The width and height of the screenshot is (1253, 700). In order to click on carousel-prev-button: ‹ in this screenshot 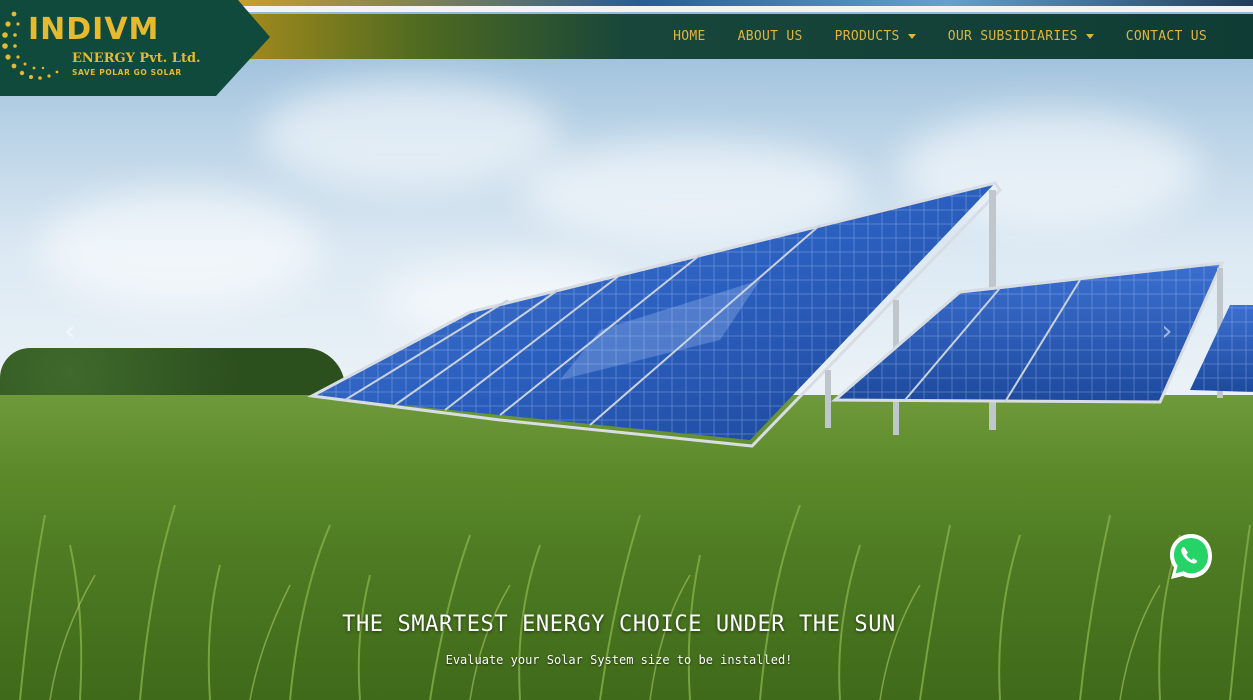, I will do `click(70, 331)`.